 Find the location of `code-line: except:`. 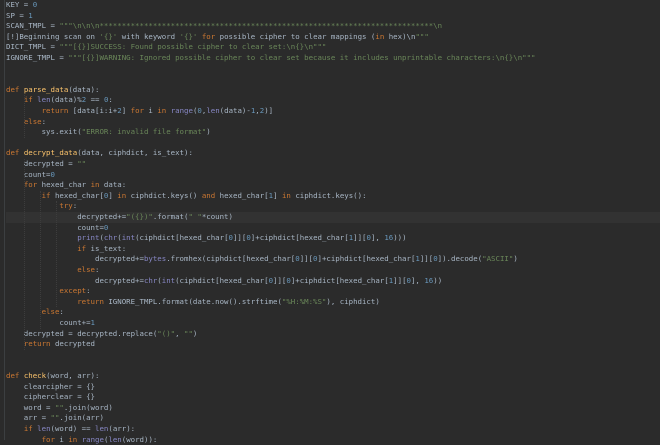

code-line: except: is located at coordinates (333, 291).